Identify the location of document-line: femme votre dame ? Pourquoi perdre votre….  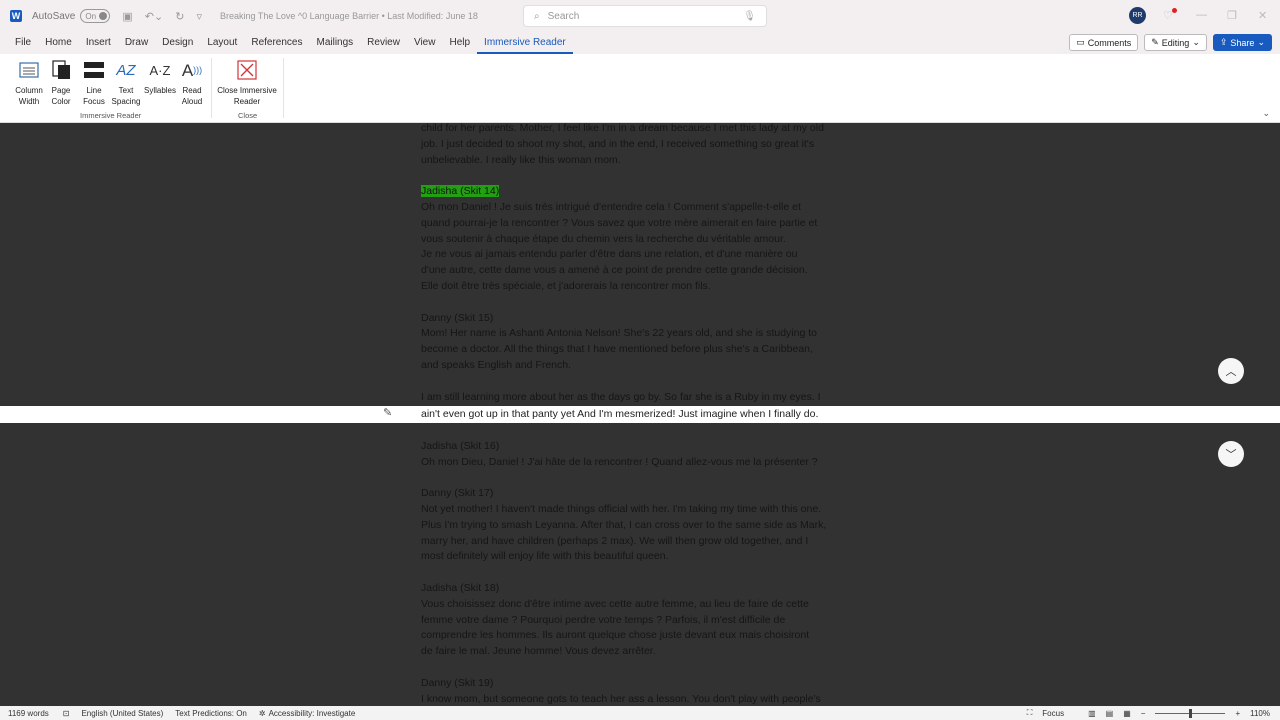
(641, 621).